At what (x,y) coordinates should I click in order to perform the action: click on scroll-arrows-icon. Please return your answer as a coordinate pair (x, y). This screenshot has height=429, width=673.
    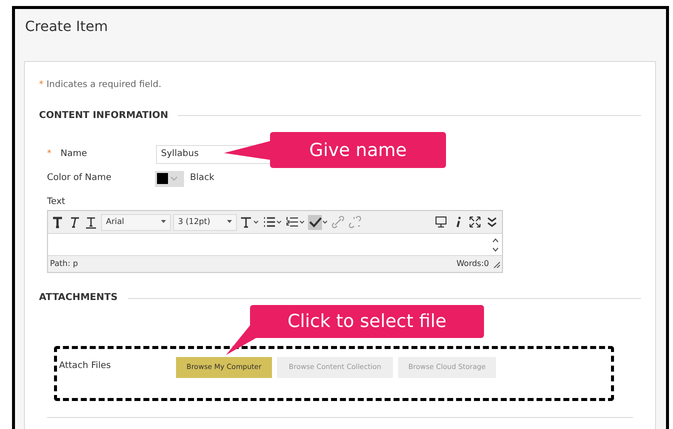
    Looking at the image, I should click on (495, 244).